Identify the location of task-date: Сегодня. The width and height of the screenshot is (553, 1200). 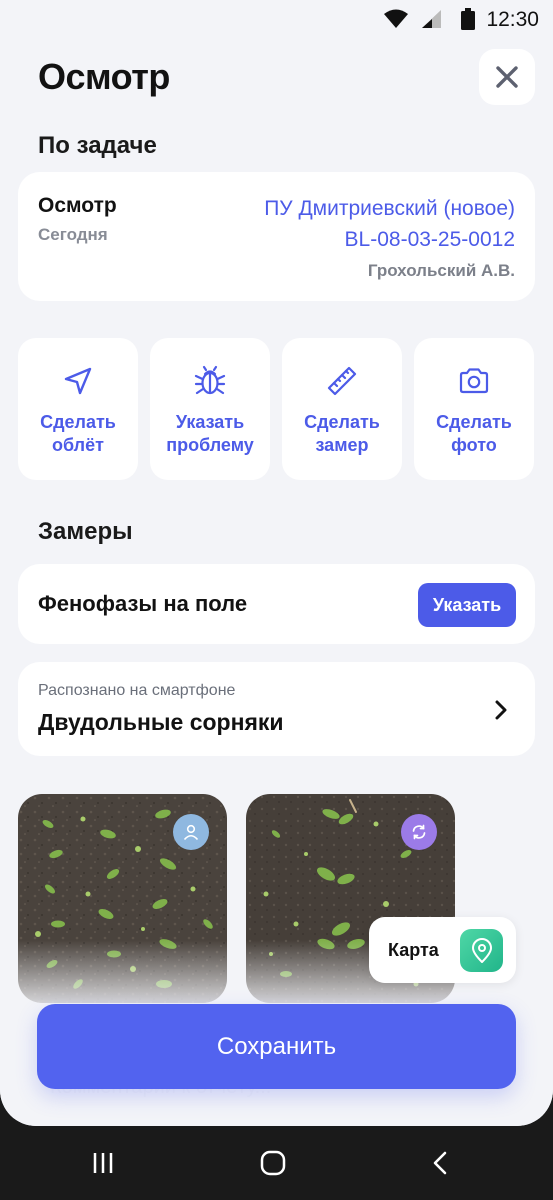
(73, 234).